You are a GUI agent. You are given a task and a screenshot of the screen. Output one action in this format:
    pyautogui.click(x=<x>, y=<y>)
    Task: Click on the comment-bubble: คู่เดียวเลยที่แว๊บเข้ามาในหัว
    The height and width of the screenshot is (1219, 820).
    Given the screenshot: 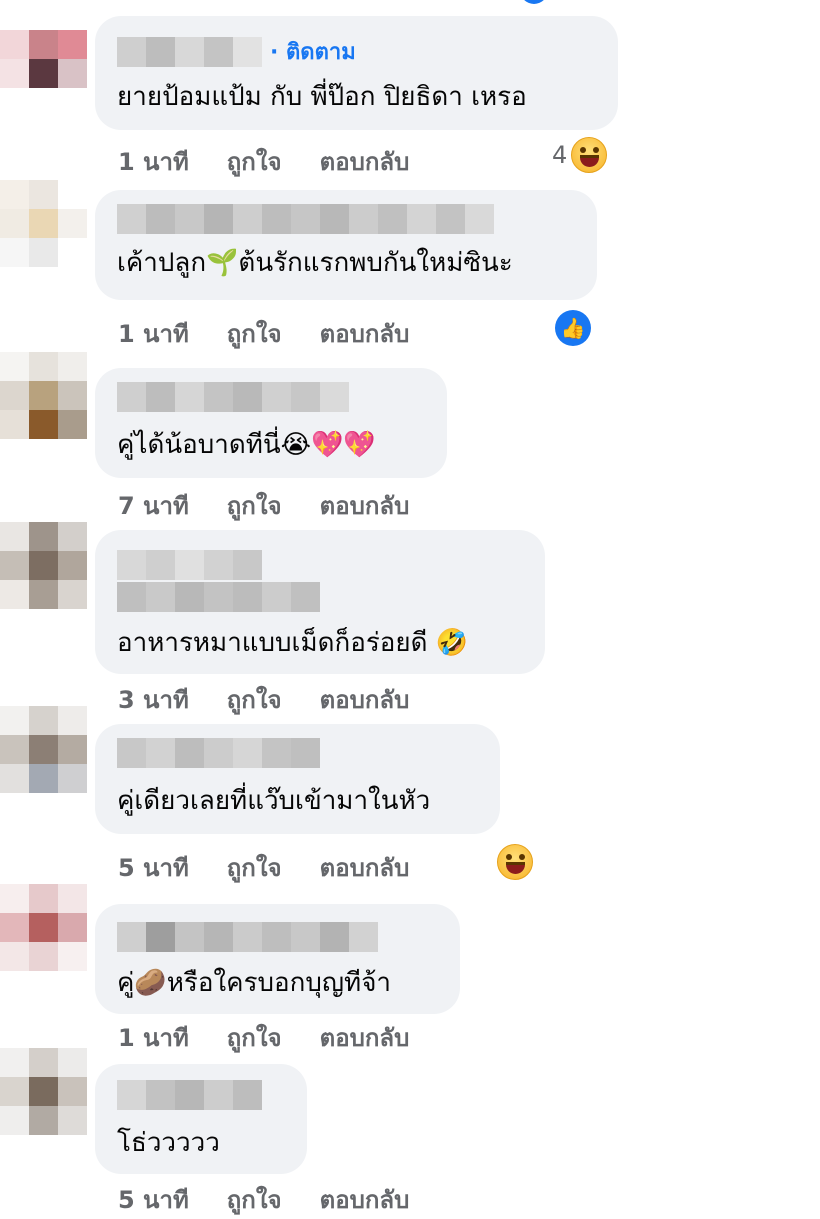 What is the action you would take?
    pyautogui.click(x=297, y=779)
    